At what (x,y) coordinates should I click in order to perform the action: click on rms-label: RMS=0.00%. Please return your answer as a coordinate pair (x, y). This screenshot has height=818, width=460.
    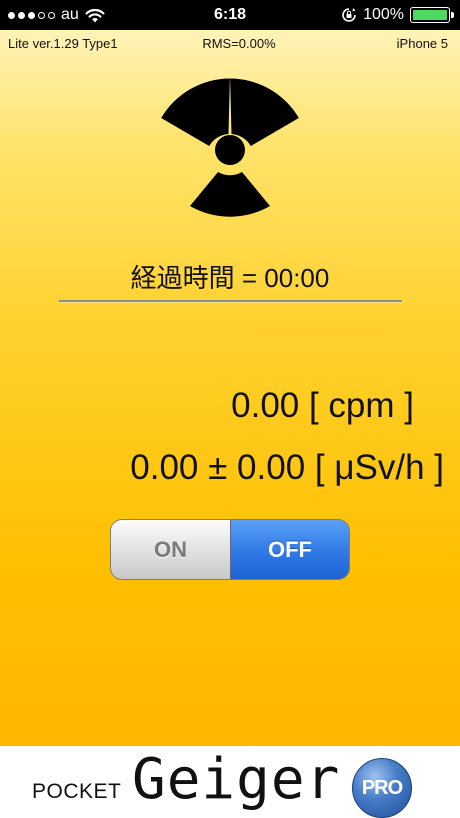
    Looking at the image, I should click on (239, 43).